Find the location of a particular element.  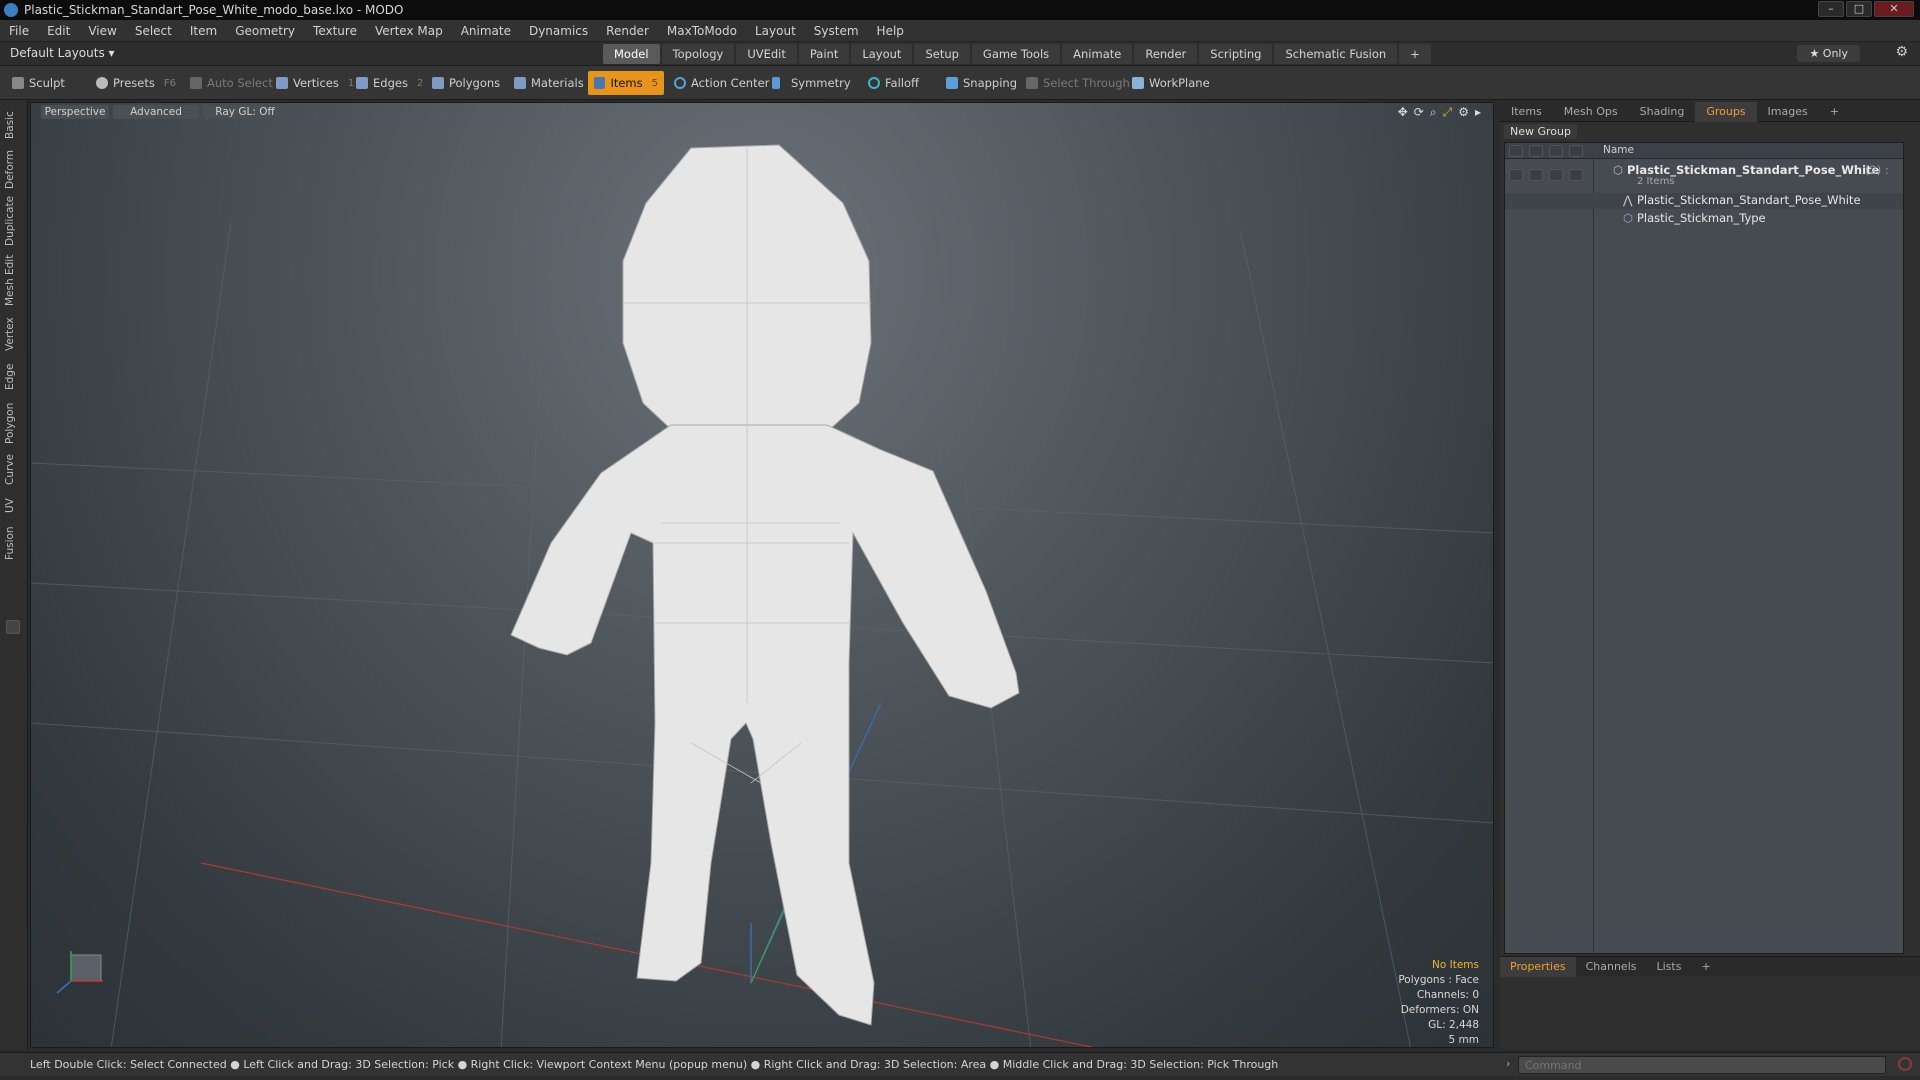

vtab-deform: Deform is located at coordinates (13, 169).